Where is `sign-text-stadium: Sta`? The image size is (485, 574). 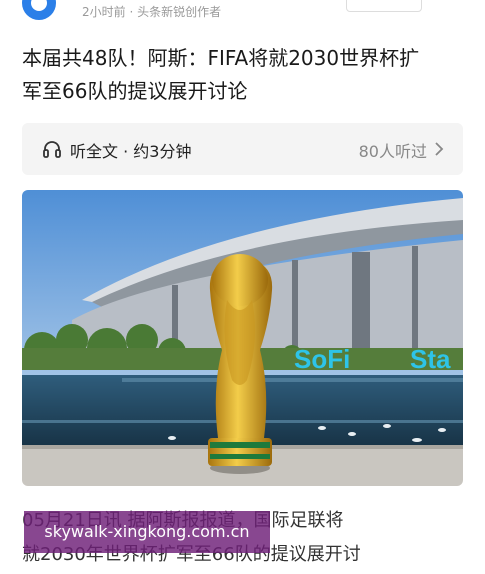
sign-text-stadium: Sta is located at coordinates (430, 359).